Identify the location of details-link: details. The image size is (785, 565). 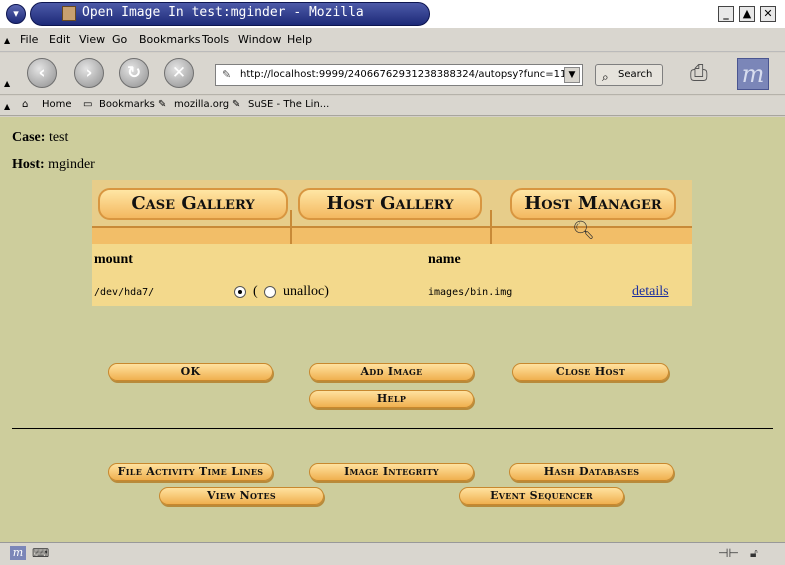
(650, 292).